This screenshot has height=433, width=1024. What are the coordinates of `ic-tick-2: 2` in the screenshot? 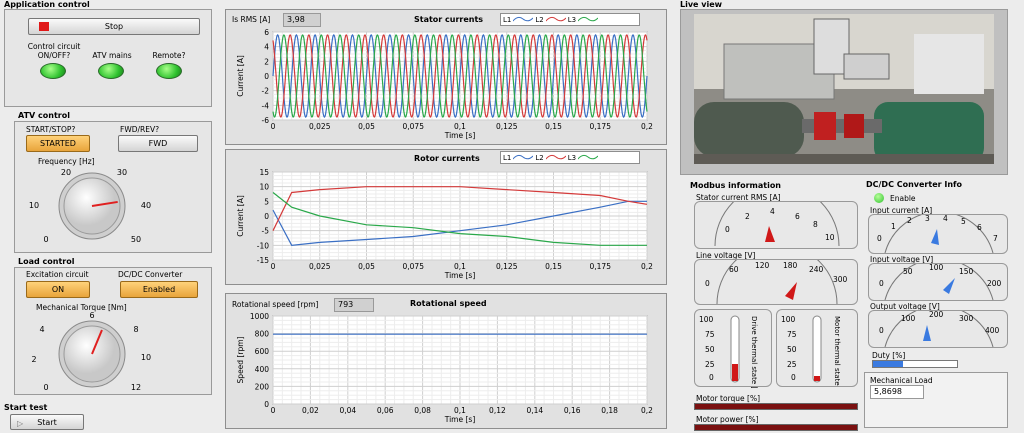 It's located at (909, 220).